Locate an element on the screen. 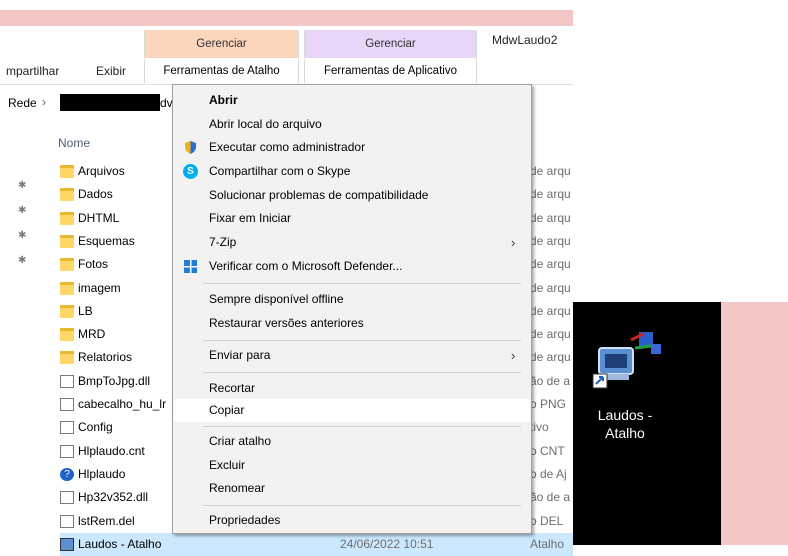  file-name: Relatorios is located at coordinates (105, 357).